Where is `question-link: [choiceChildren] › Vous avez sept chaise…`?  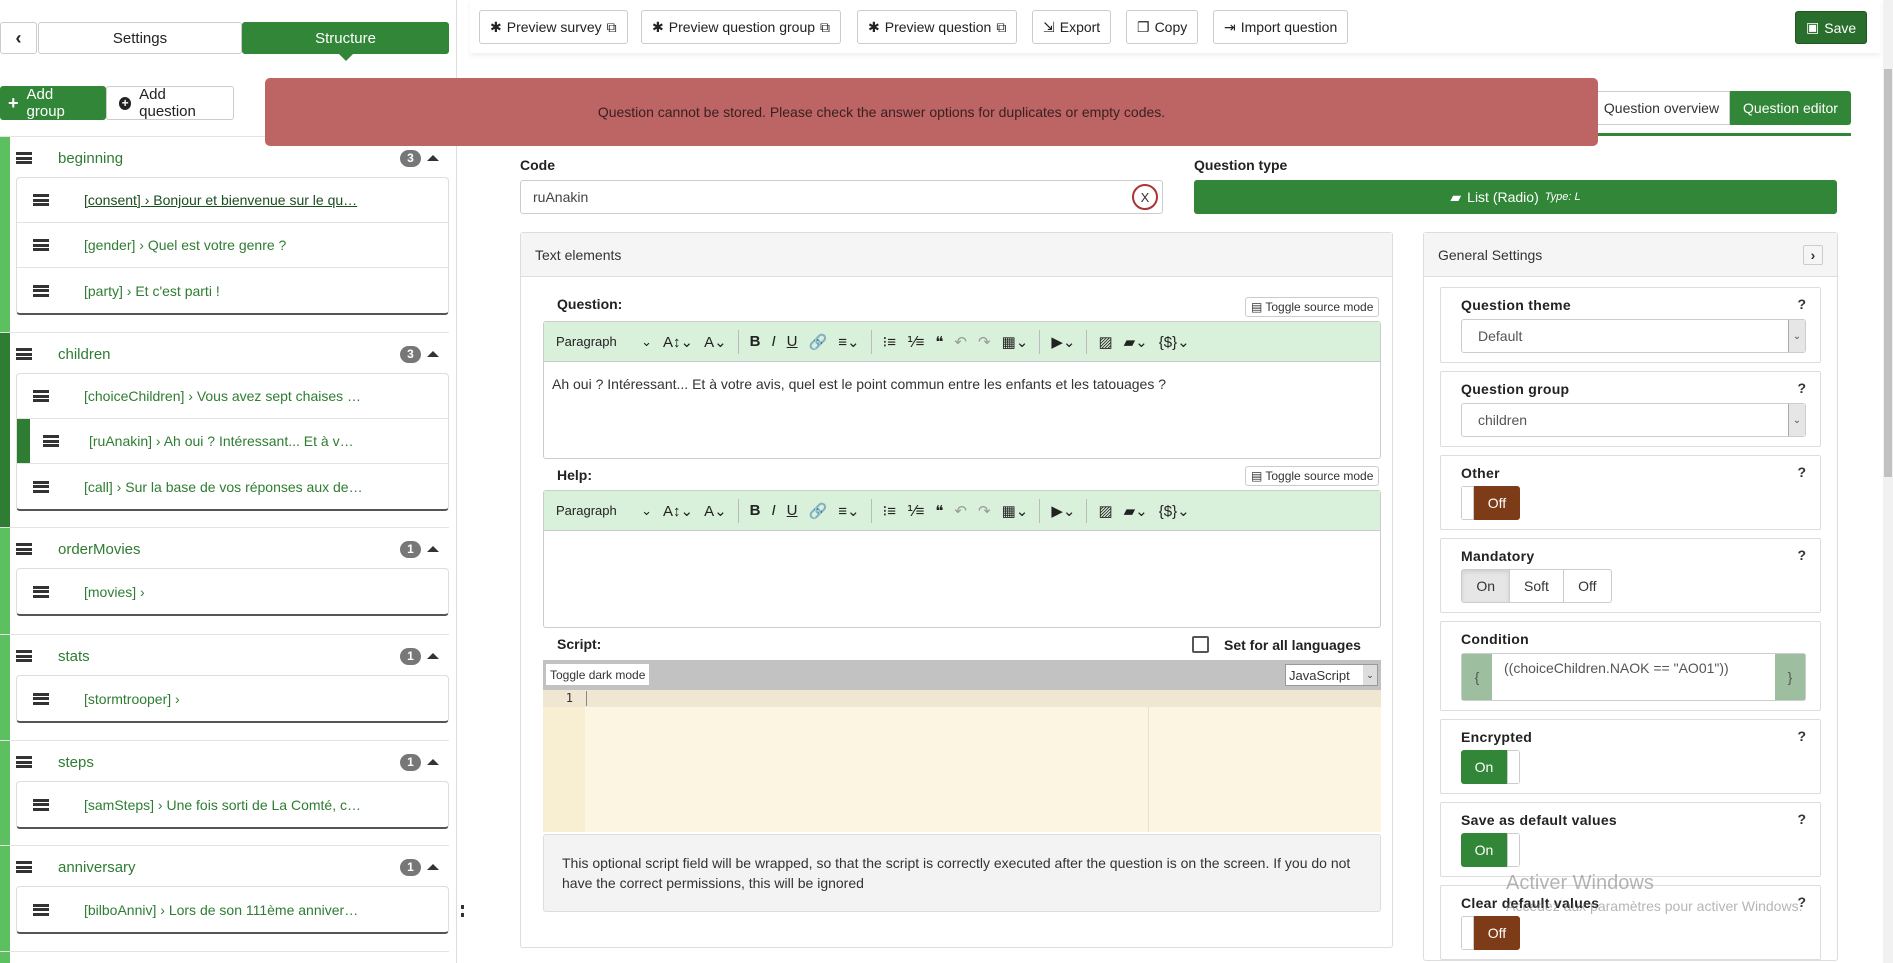
question-link: [choiceChildren] › Vous avez sept chaise… is located at coordinates (222, 396).